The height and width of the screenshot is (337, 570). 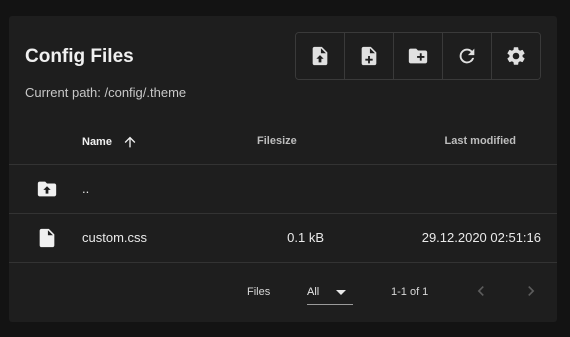 I want to click on chevron-left-icon, so click(x=480, y=291).